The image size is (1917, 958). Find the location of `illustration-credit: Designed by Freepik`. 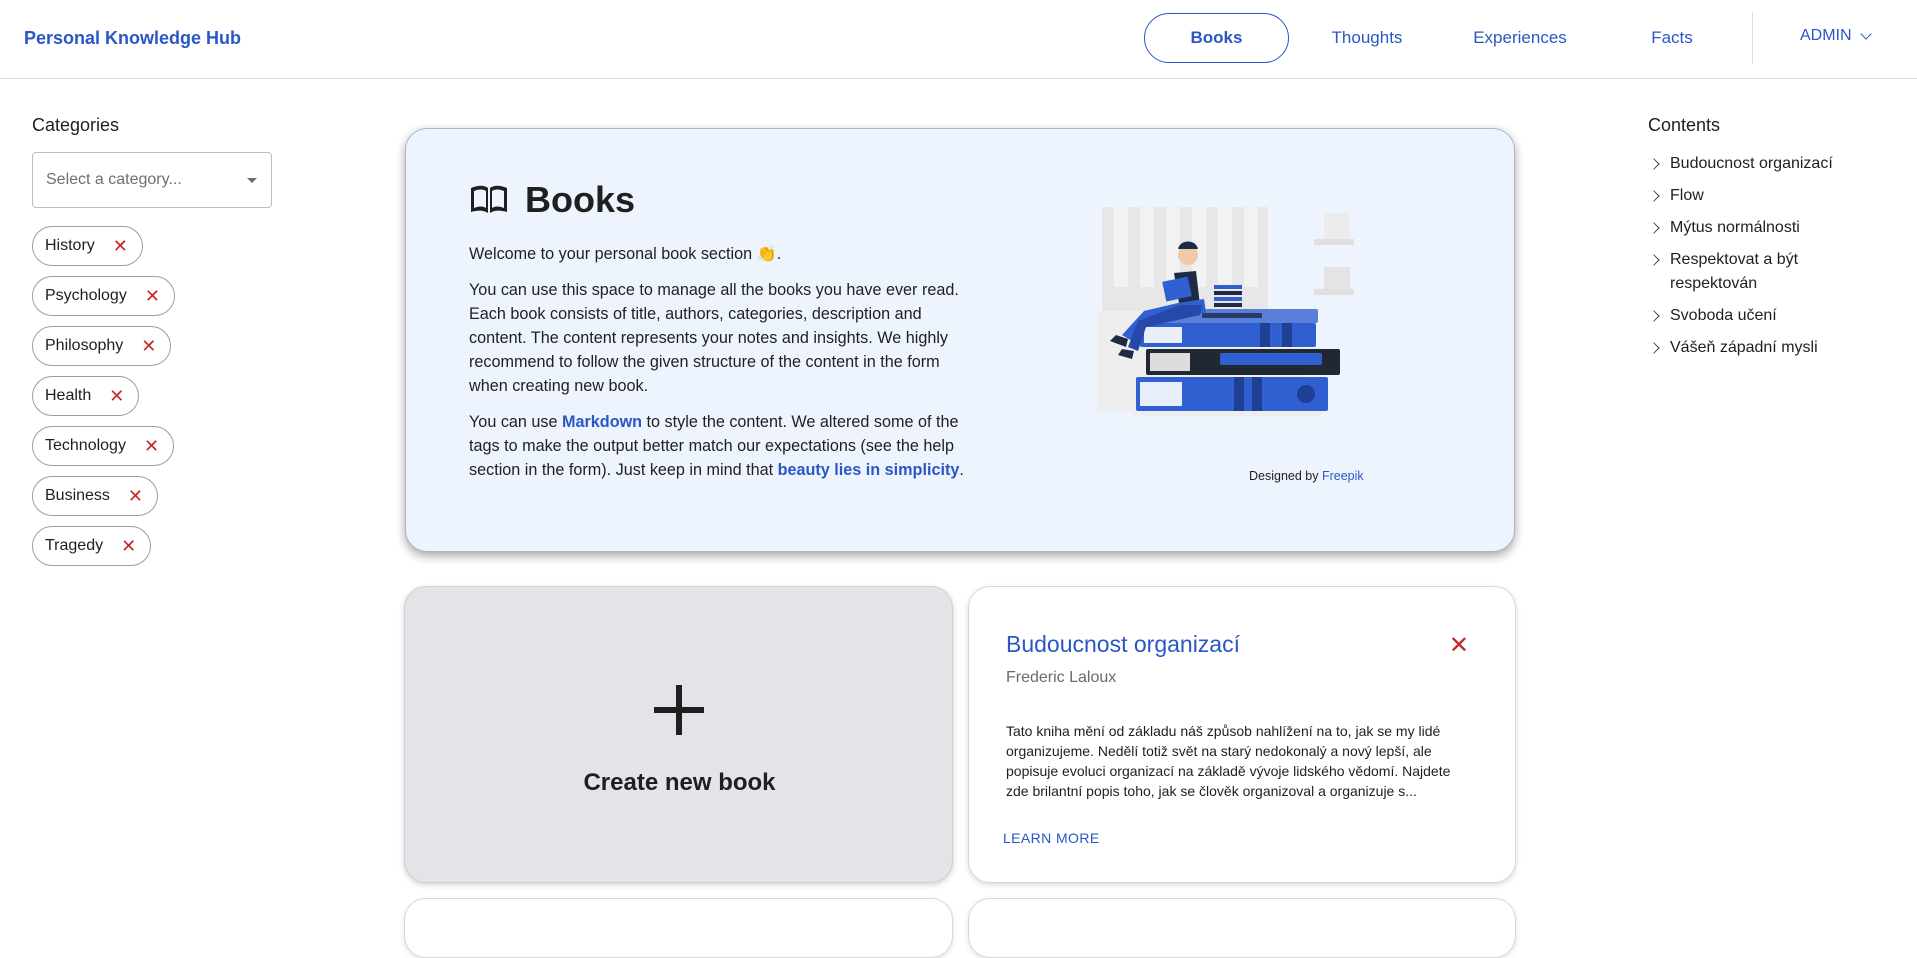

illustration-credit: Designed by Freepik is located at coordinates (1306, 476).